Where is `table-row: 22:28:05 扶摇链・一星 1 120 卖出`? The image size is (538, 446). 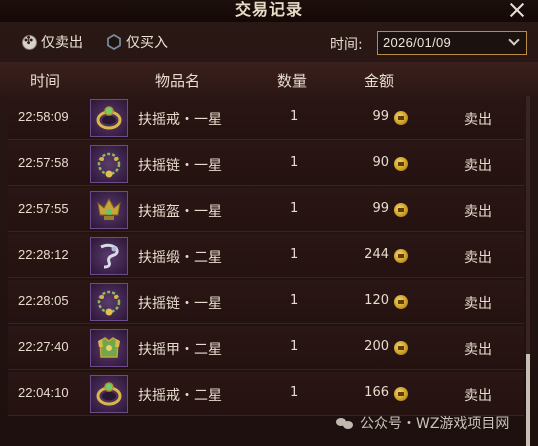 table-row: 22:28:05 扶摇链・一星 1 120 卖出 is located at coordinates (266, 302).